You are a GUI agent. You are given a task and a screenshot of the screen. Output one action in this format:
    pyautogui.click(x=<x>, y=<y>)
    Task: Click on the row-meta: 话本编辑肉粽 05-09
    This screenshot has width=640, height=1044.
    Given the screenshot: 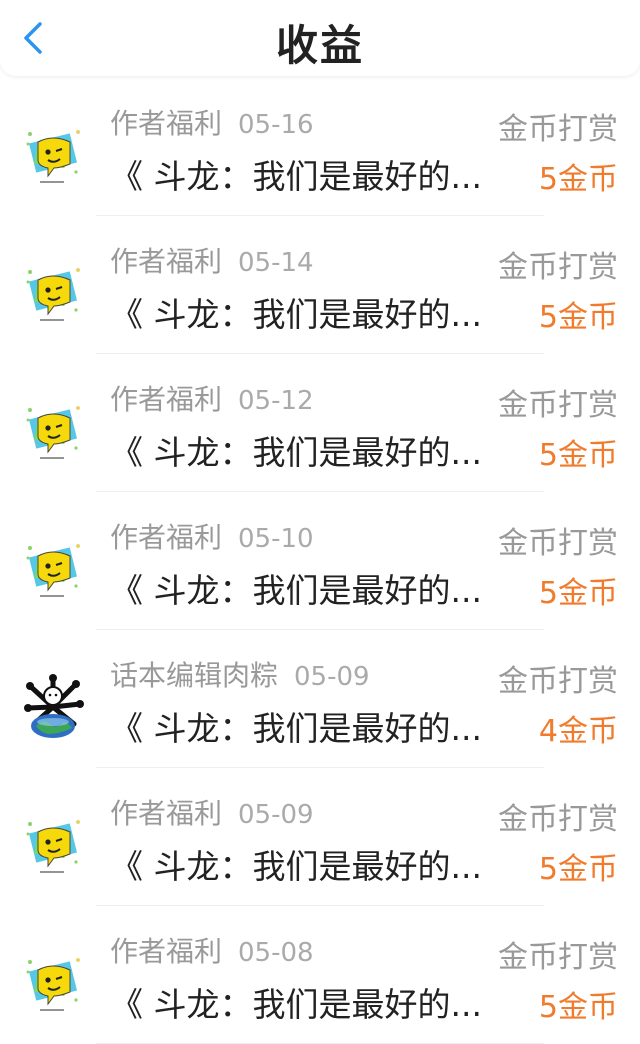 What is the action you would take?
    pyautogui.click(x=240, y=674)
    